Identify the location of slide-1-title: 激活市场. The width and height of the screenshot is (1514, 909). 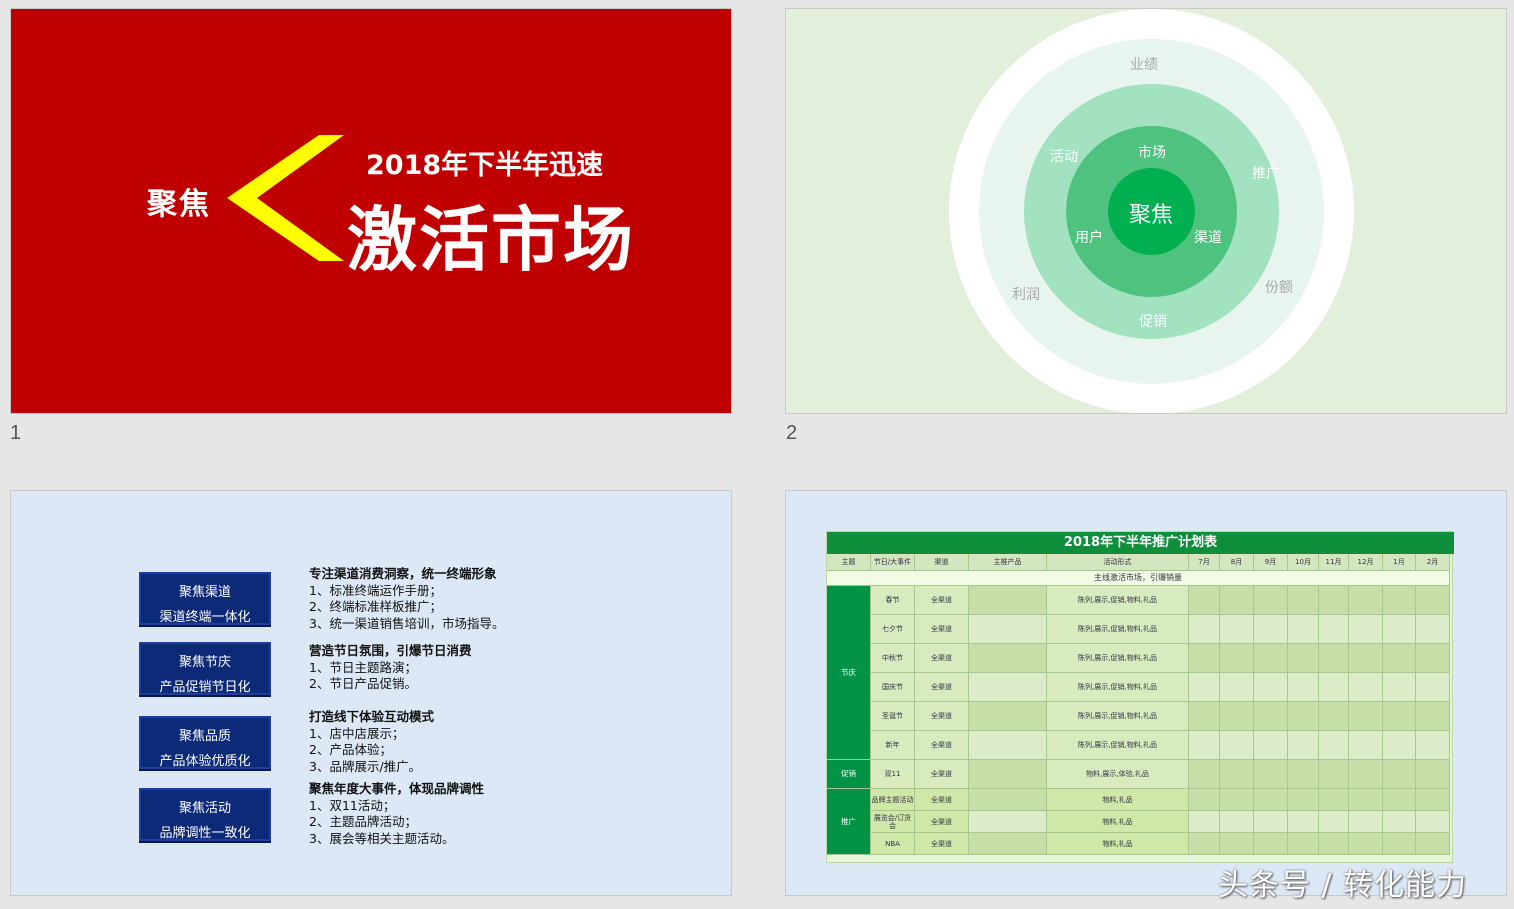
(491, 240).